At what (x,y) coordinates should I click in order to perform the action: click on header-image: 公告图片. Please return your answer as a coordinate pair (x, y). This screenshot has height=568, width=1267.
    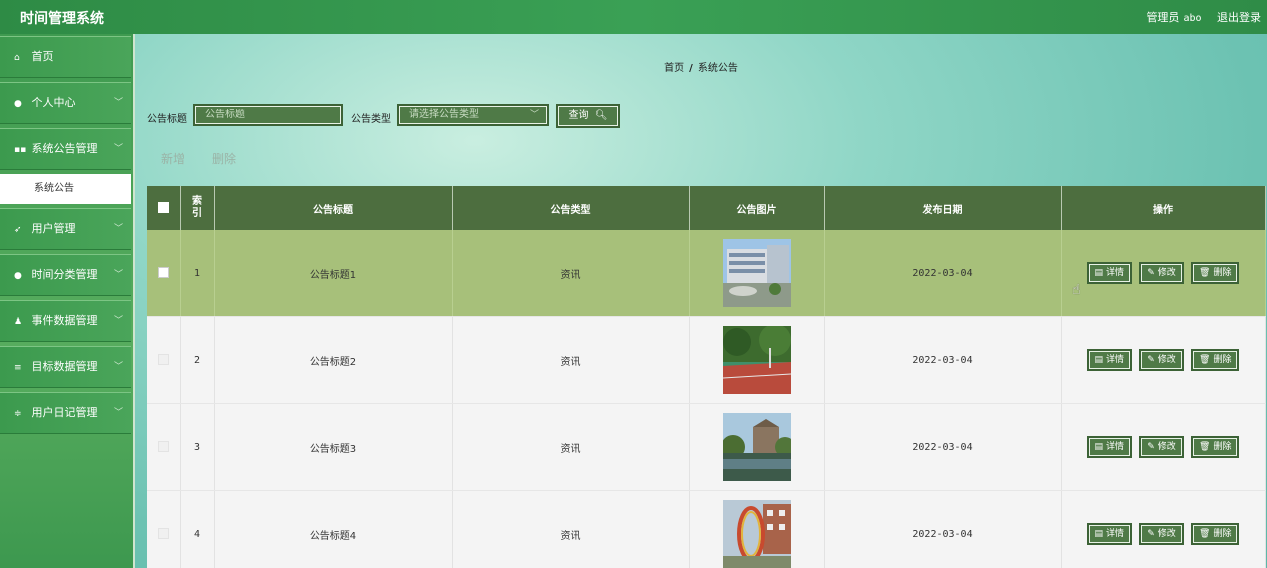
    Looking at the image, I should click on (757, 208).